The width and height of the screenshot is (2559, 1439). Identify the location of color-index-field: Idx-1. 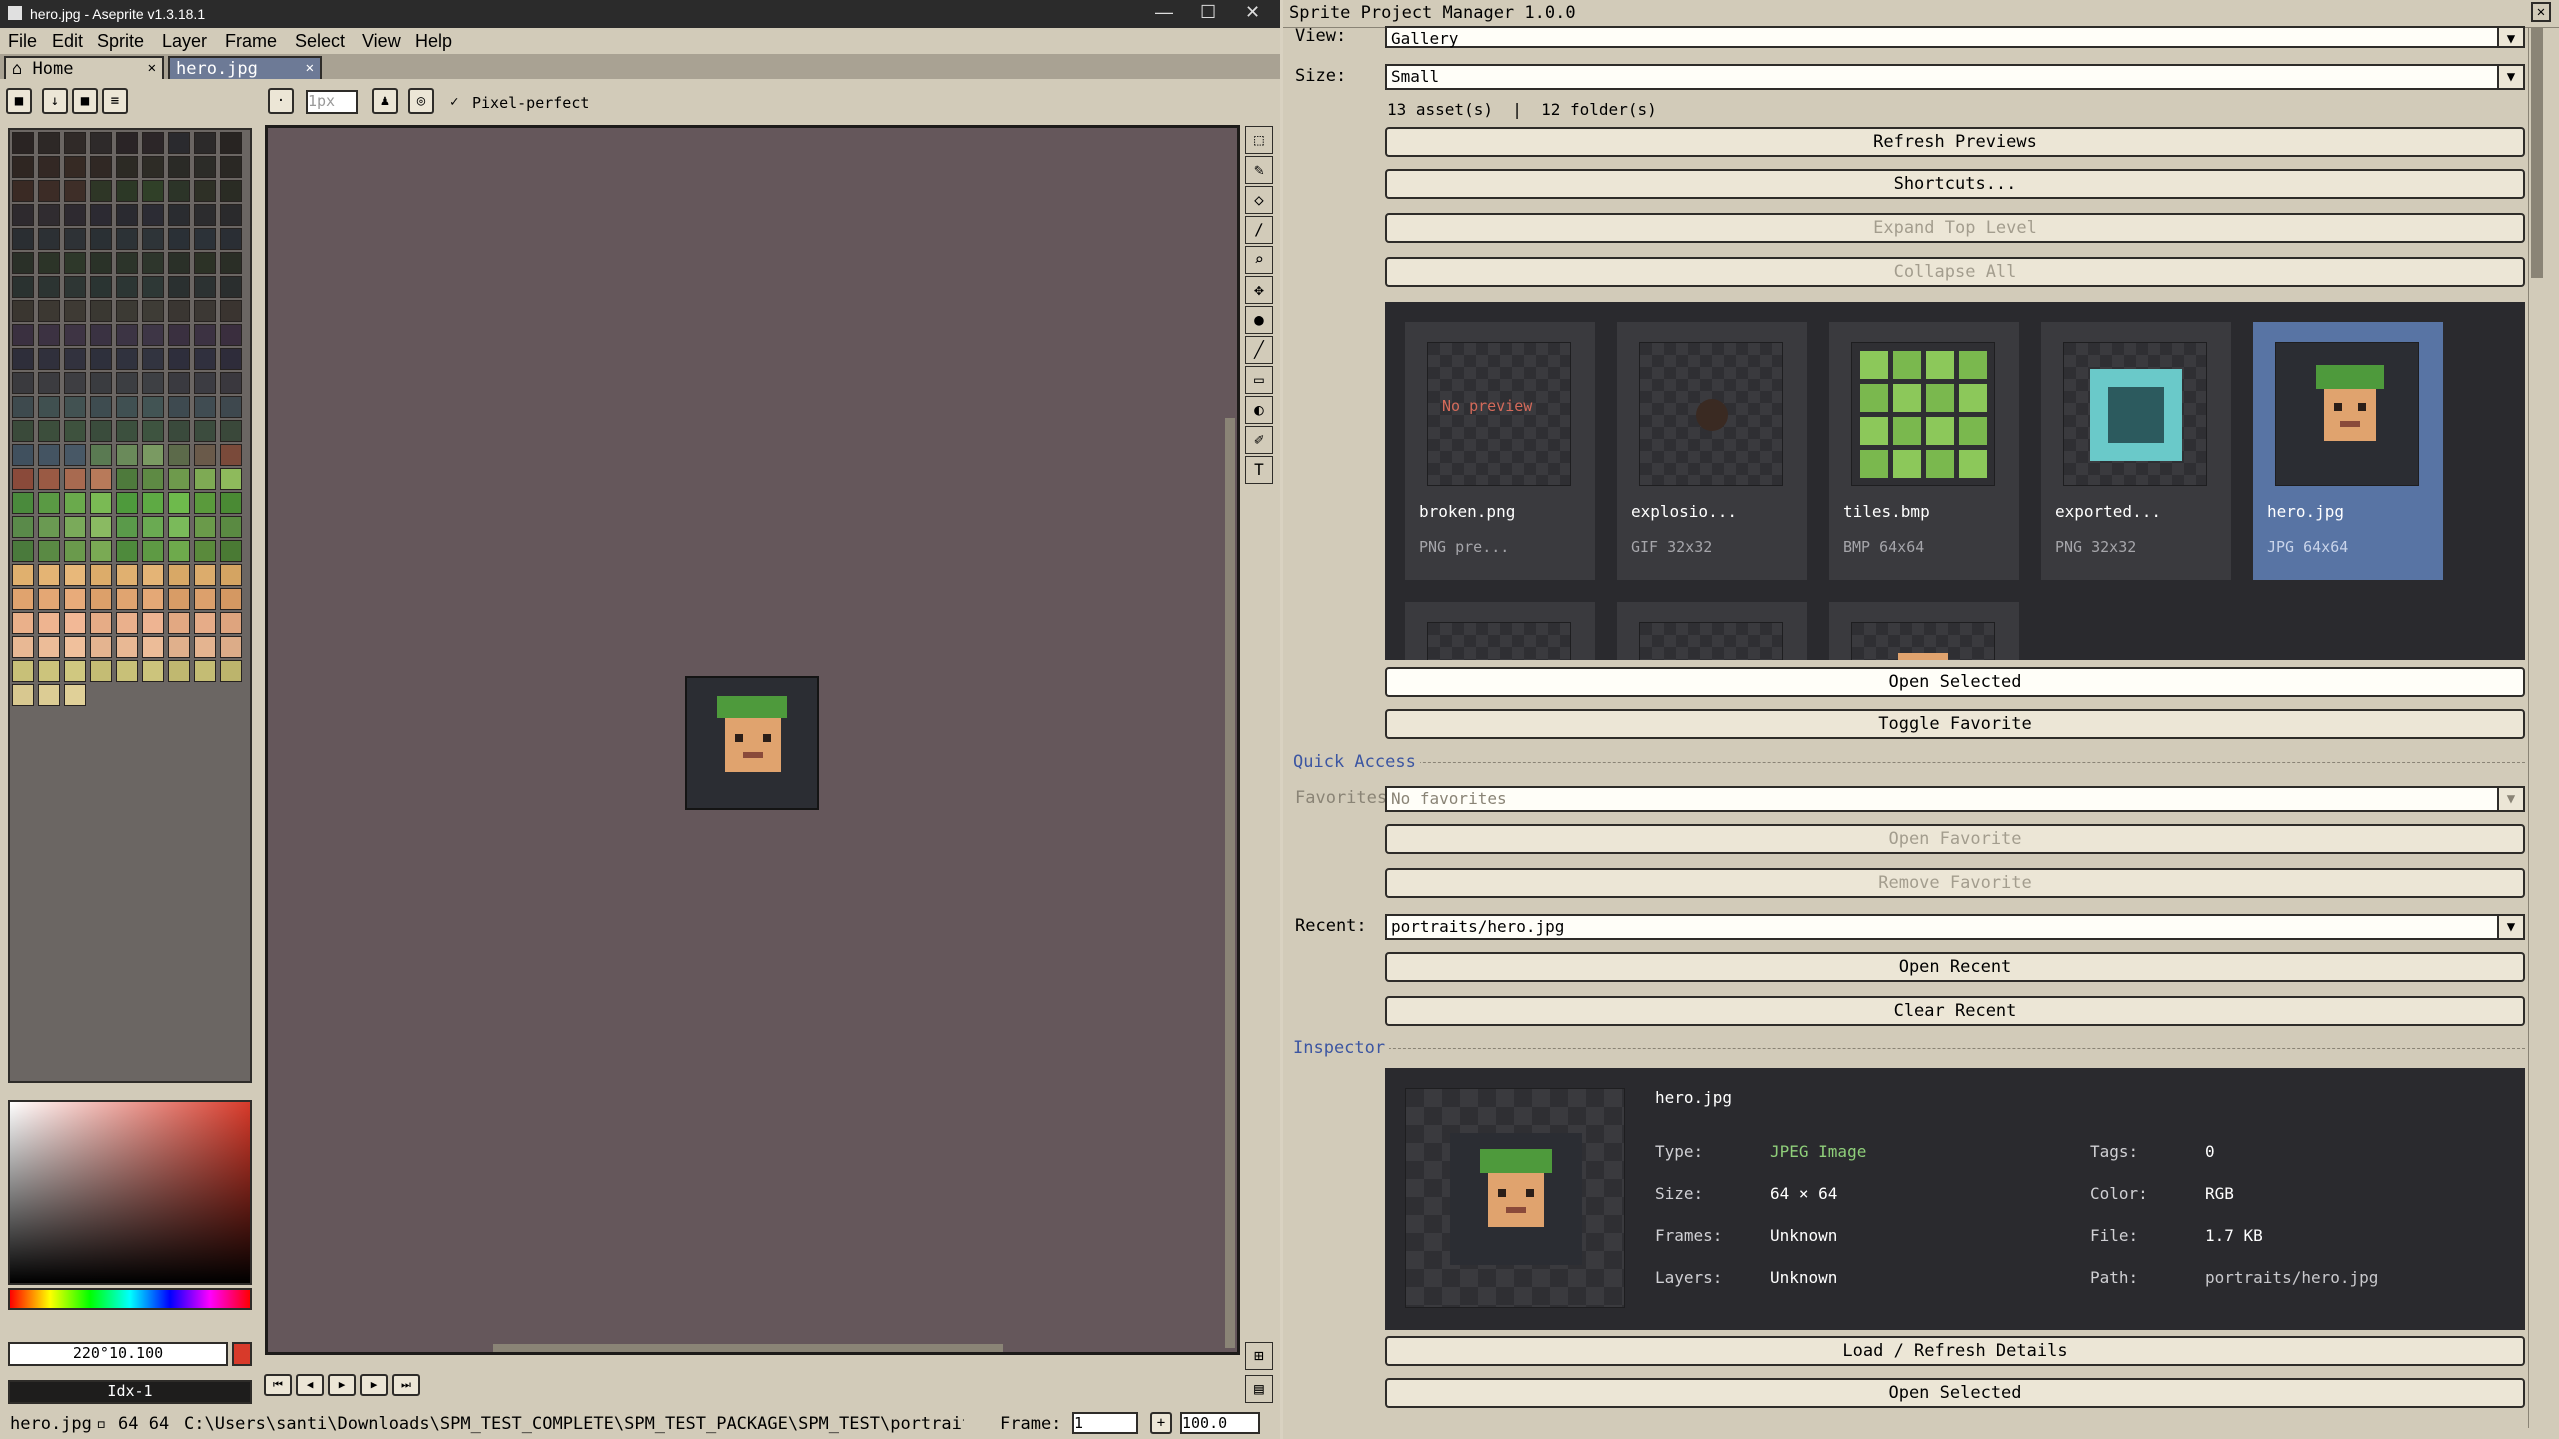
(130, 1392).